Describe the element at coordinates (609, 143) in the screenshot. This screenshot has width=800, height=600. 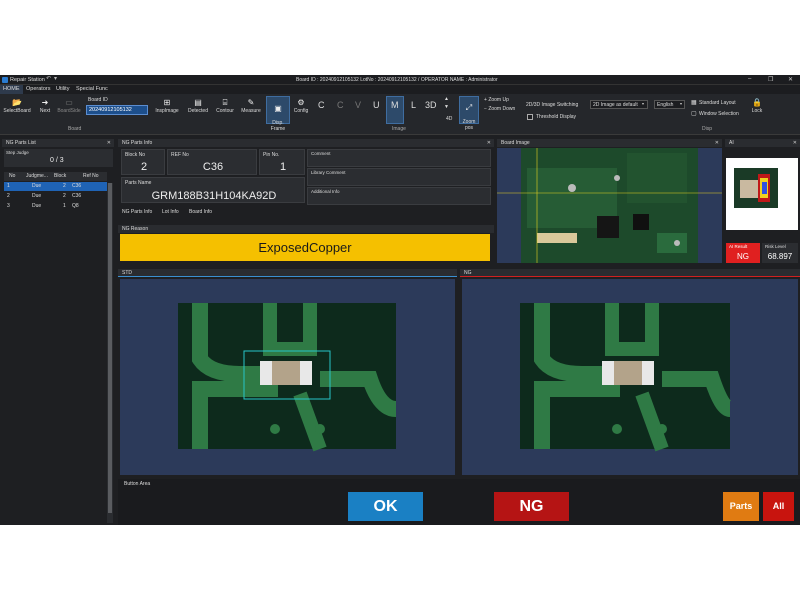
I see `board-image-header: Board Image ✕` at that location.